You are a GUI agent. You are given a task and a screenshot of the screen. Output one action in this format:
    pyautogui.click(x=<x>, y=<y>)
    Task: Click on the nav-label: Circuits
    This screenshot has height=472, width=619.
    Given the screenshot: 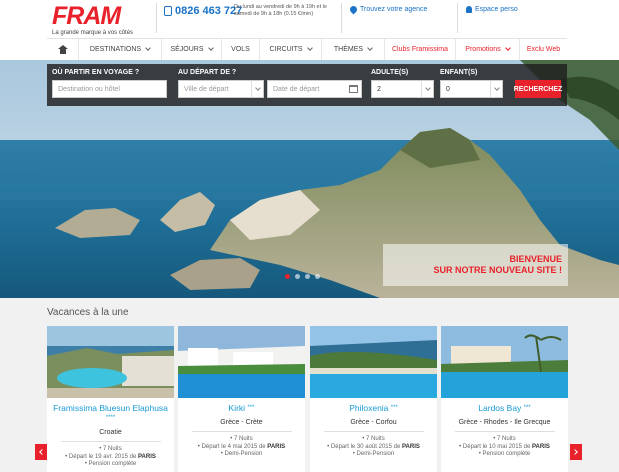 What is the action you would take?
    pyautogui.click(x=286, y=49)
    